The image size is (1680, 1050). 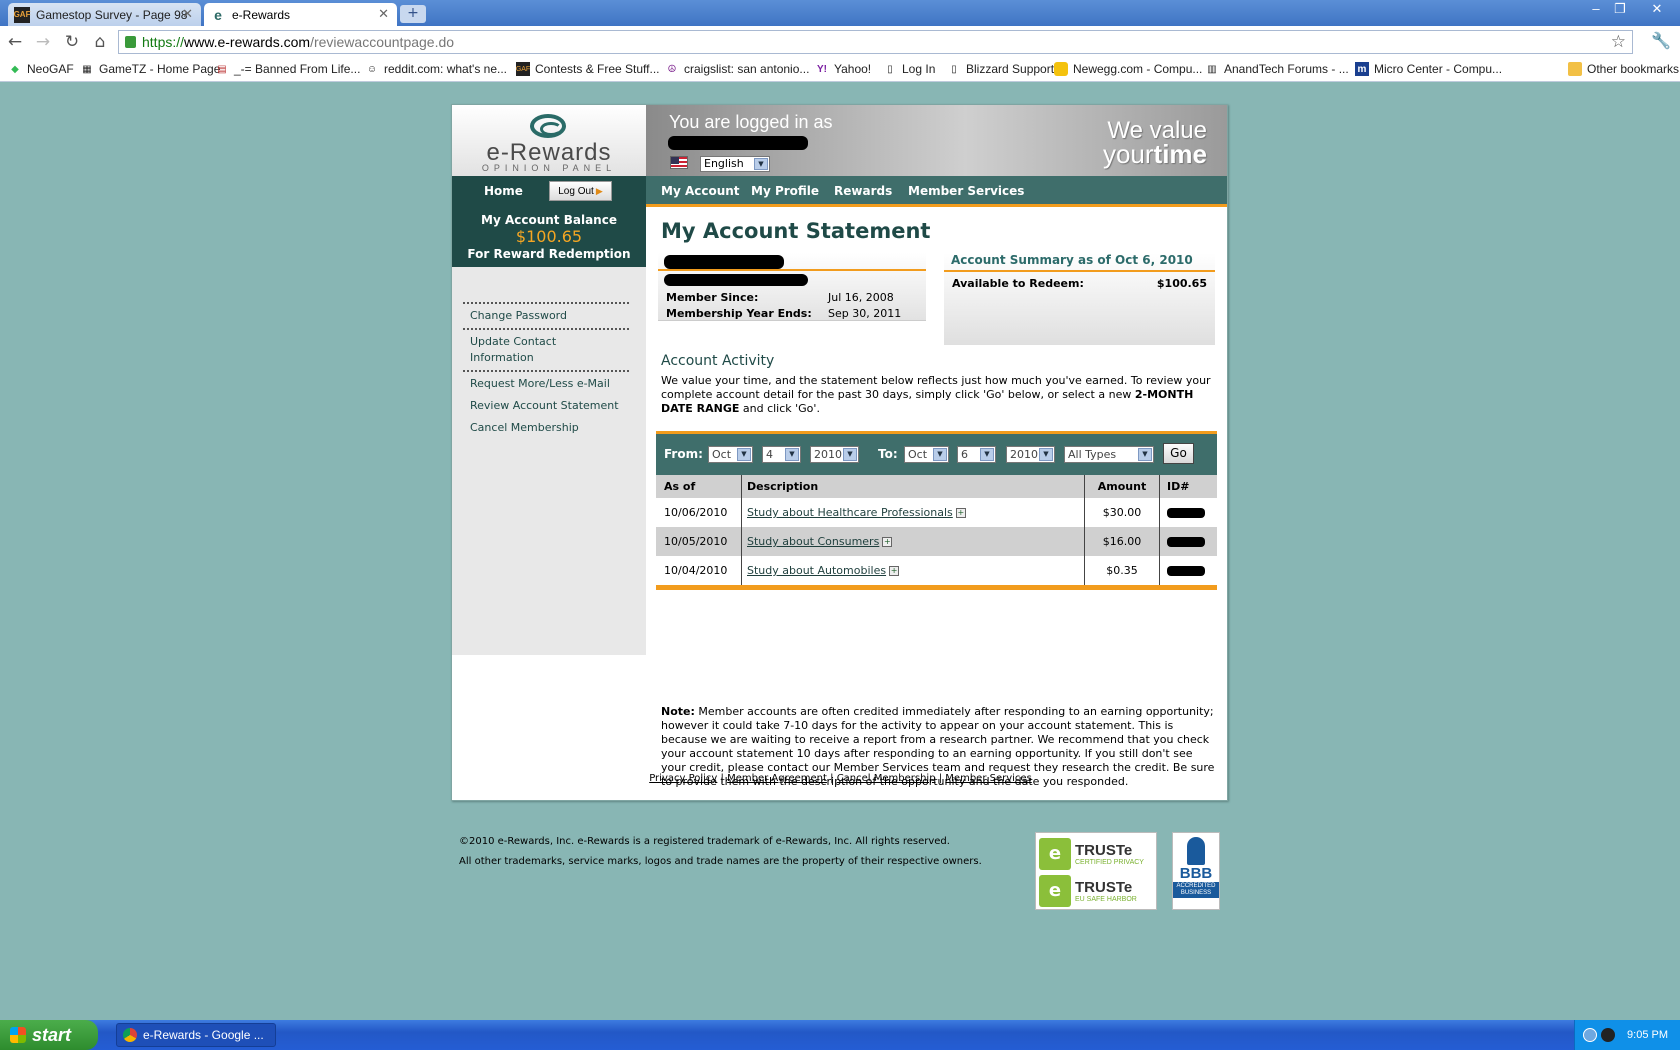 What do you see at coordinates (843, 69) in the screenshot?
I see `bookmark-item: Y! Yahoo!` at bounding box center [843, 69].